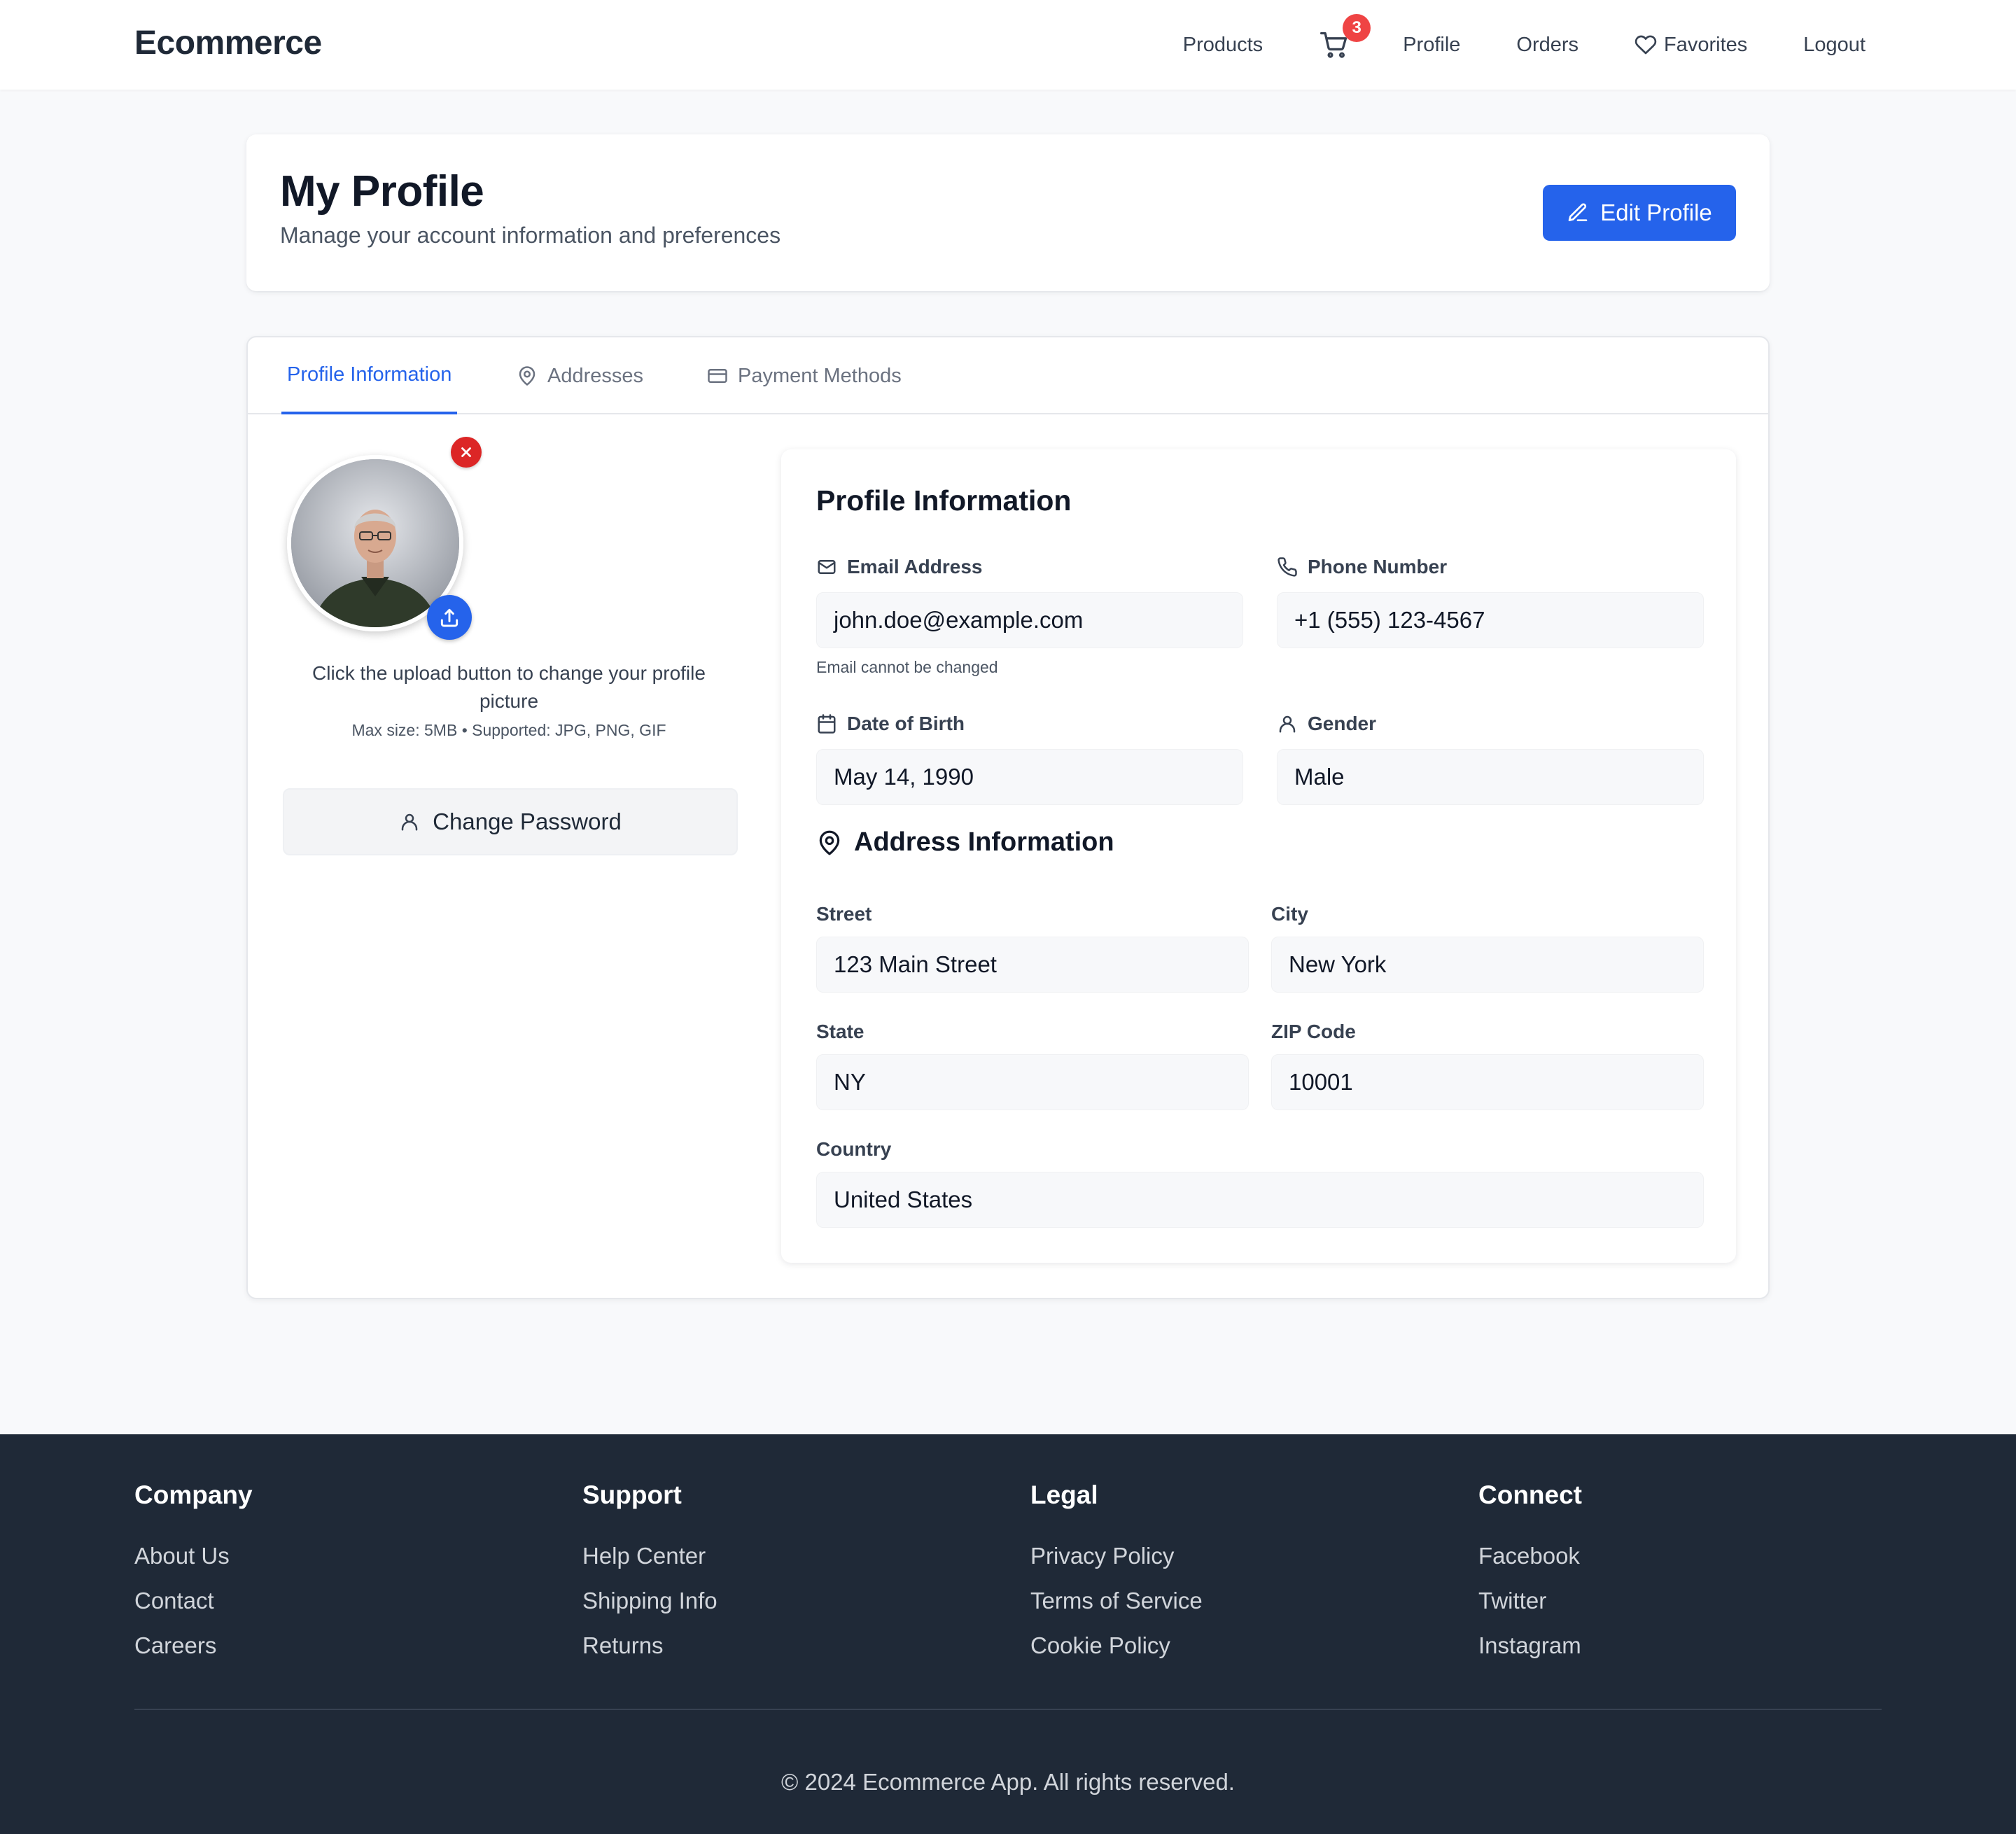  I want to click on tab-addresses: Addresses, so click(580, 375).